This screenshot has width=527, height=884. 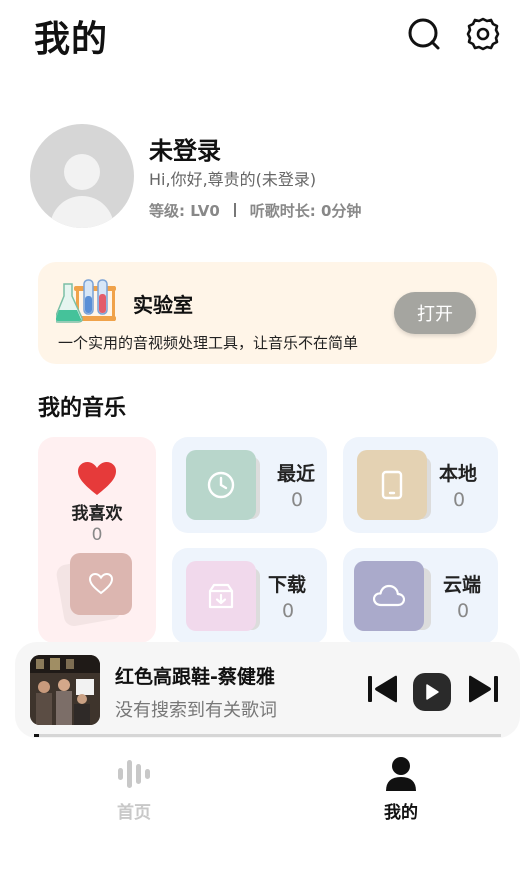 I want to click on progress-bar, so click(x=267, y=735).